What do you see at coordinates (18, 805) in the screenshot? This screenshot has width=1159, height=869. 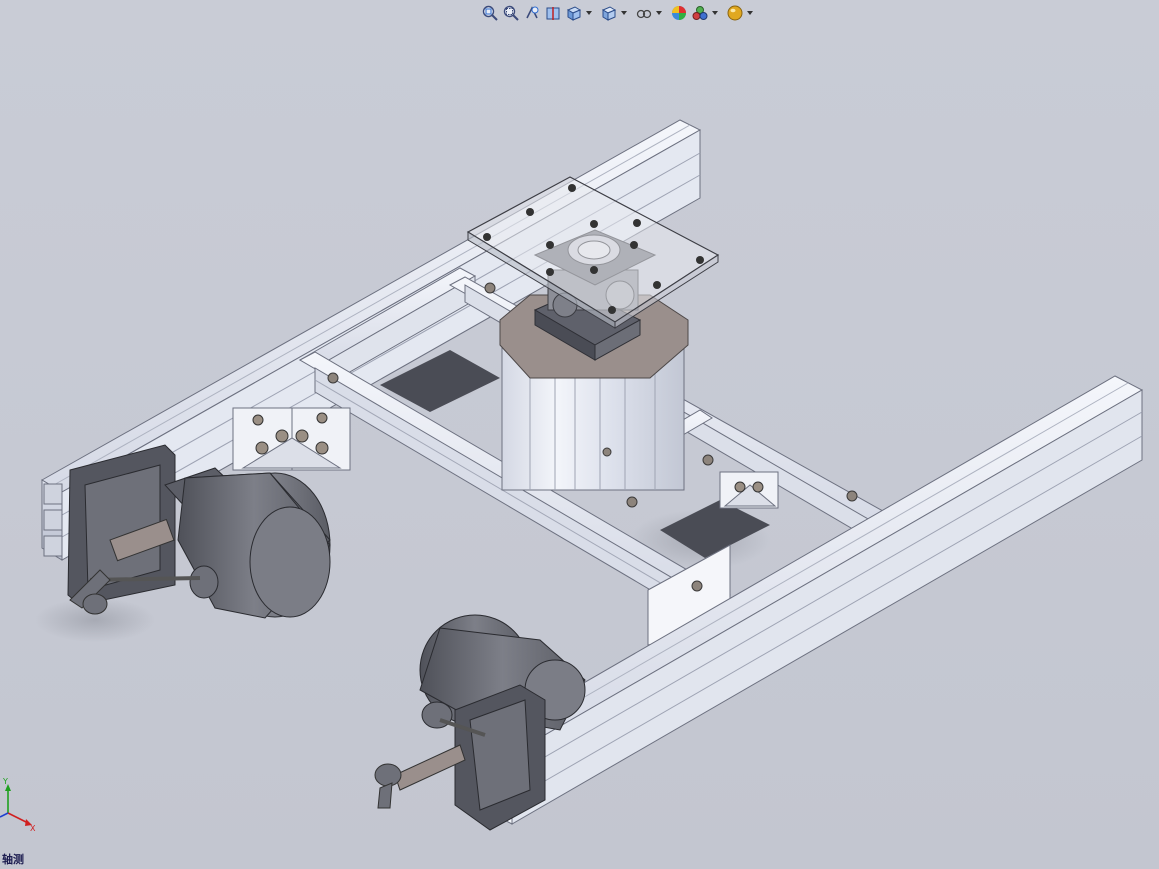 I see `reference-triad: Y X` at bounding box center [18, 805].